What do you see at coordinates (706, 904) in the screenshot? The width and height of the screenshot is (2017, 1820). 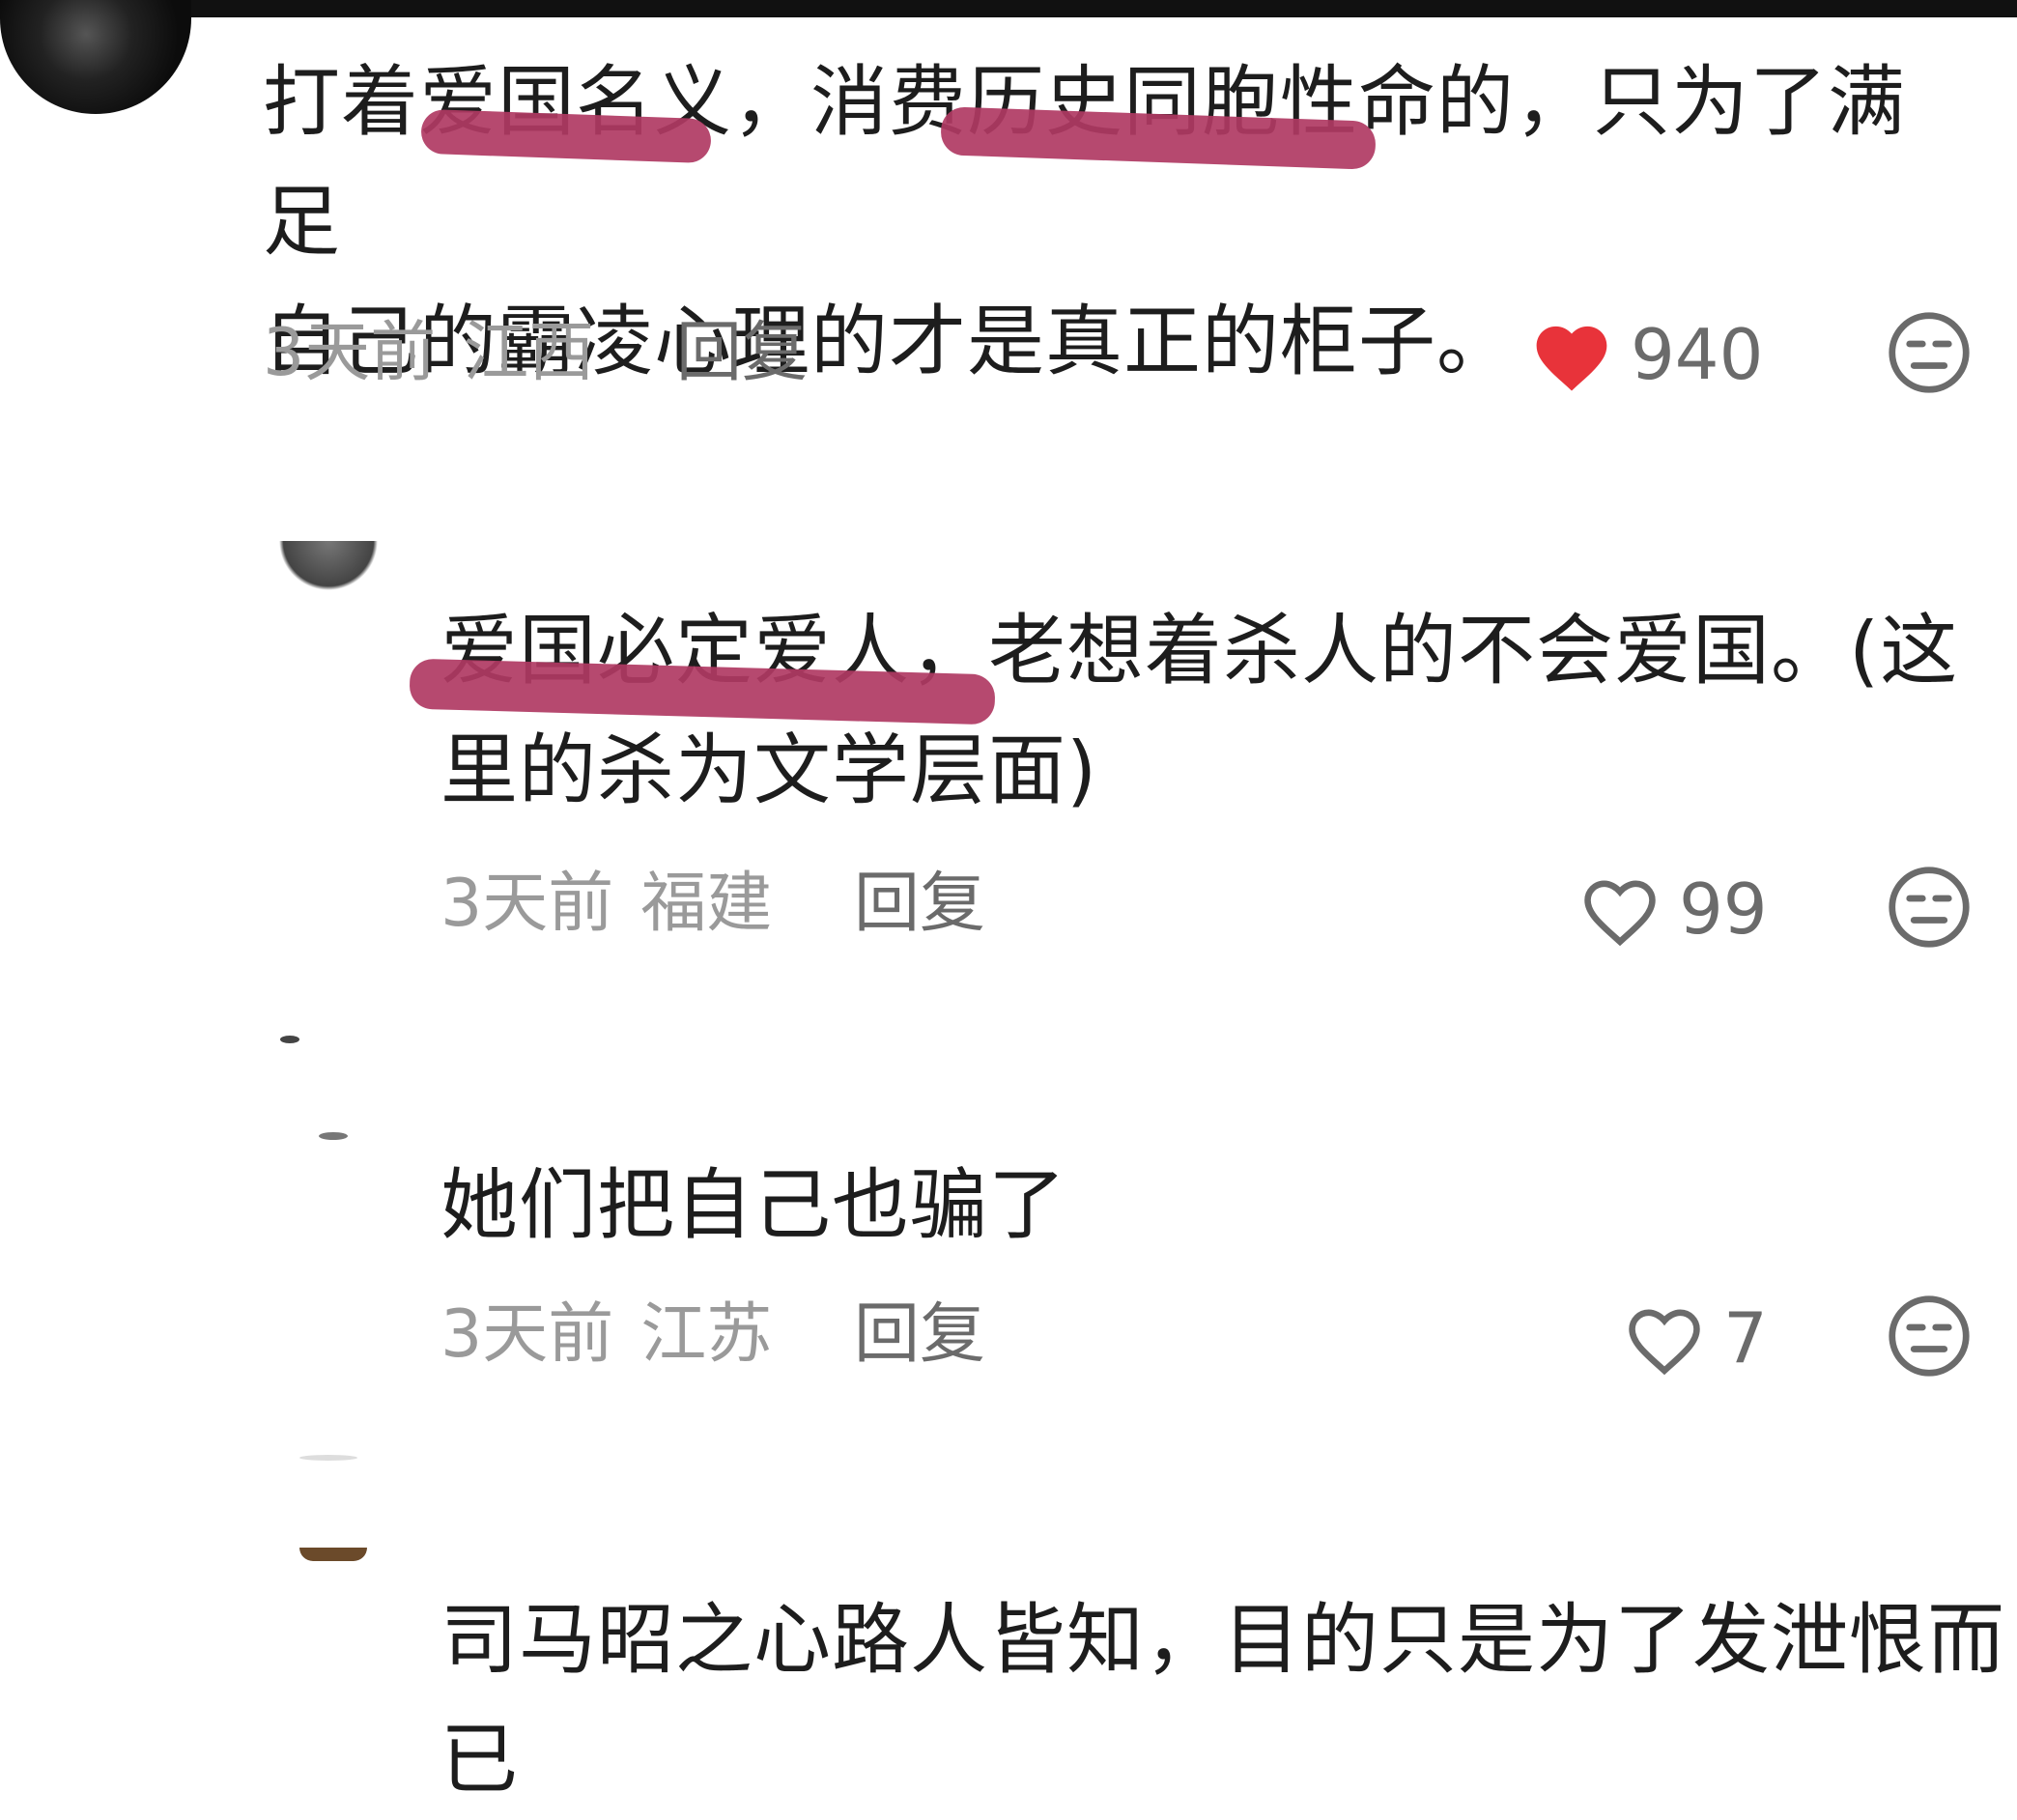 I see `comment-region: 福建` at bounding box center [706, 904].